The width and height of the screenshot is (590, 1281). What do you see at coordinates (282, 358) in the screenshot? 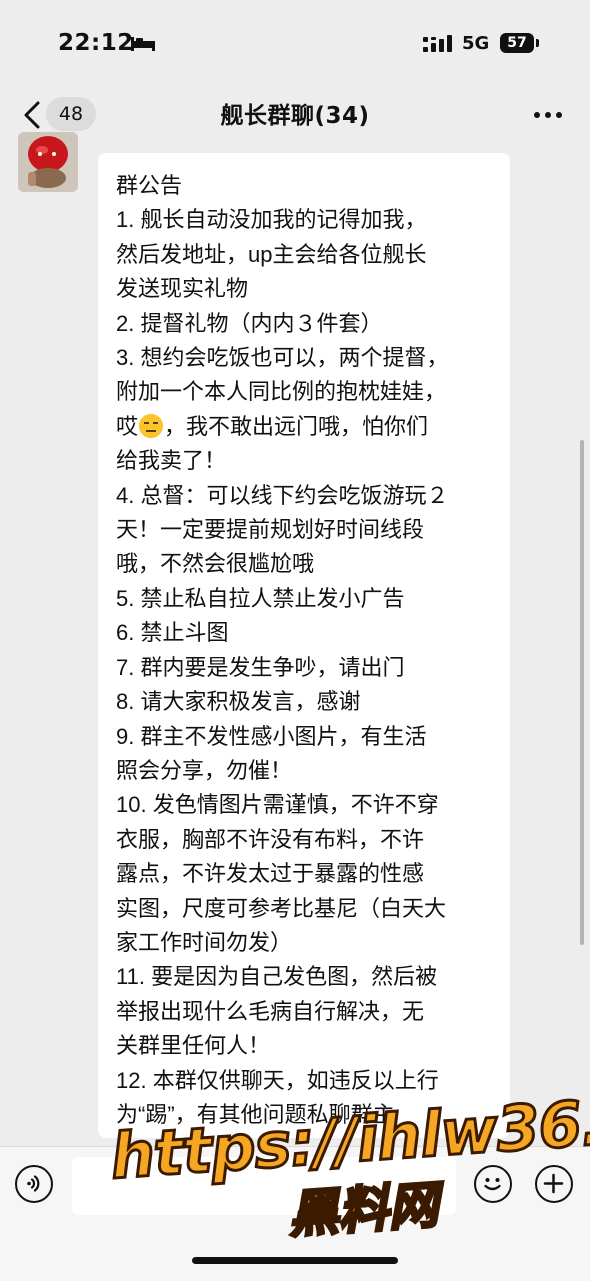
I see `message-line: 3. 想约会吃饭也可以，两个提督，` at bounding box center [282, 358].